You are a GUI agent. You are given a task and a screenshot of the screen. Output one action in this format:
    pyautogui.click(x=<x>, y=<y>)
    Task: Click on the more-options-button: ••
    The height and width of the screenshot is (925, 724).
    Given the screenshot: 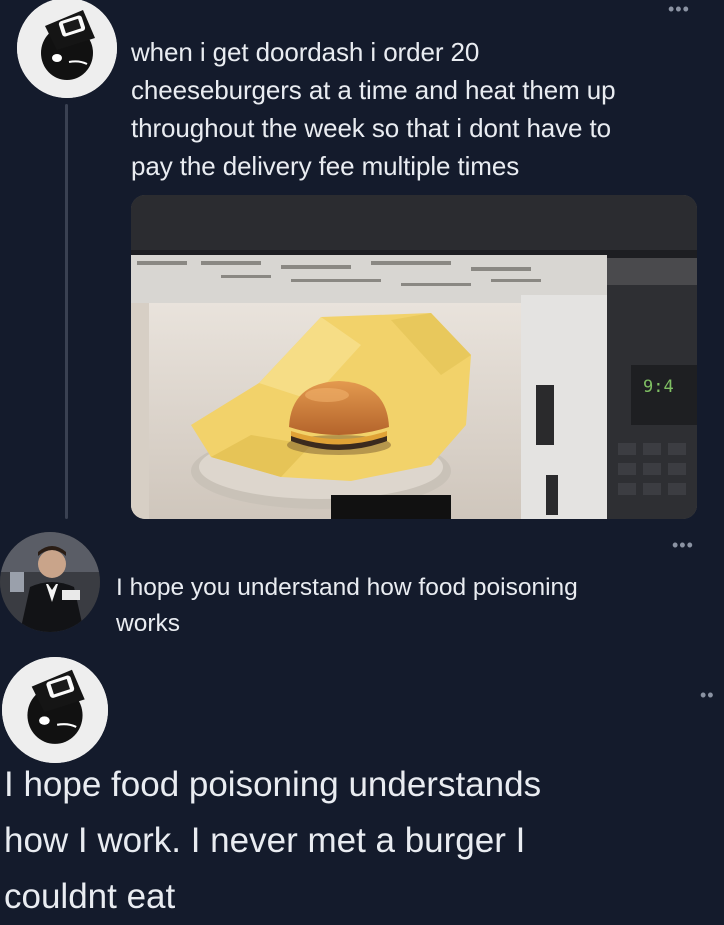 What is the action you would take?
    pyautogui.click(x=707, y=695)
    